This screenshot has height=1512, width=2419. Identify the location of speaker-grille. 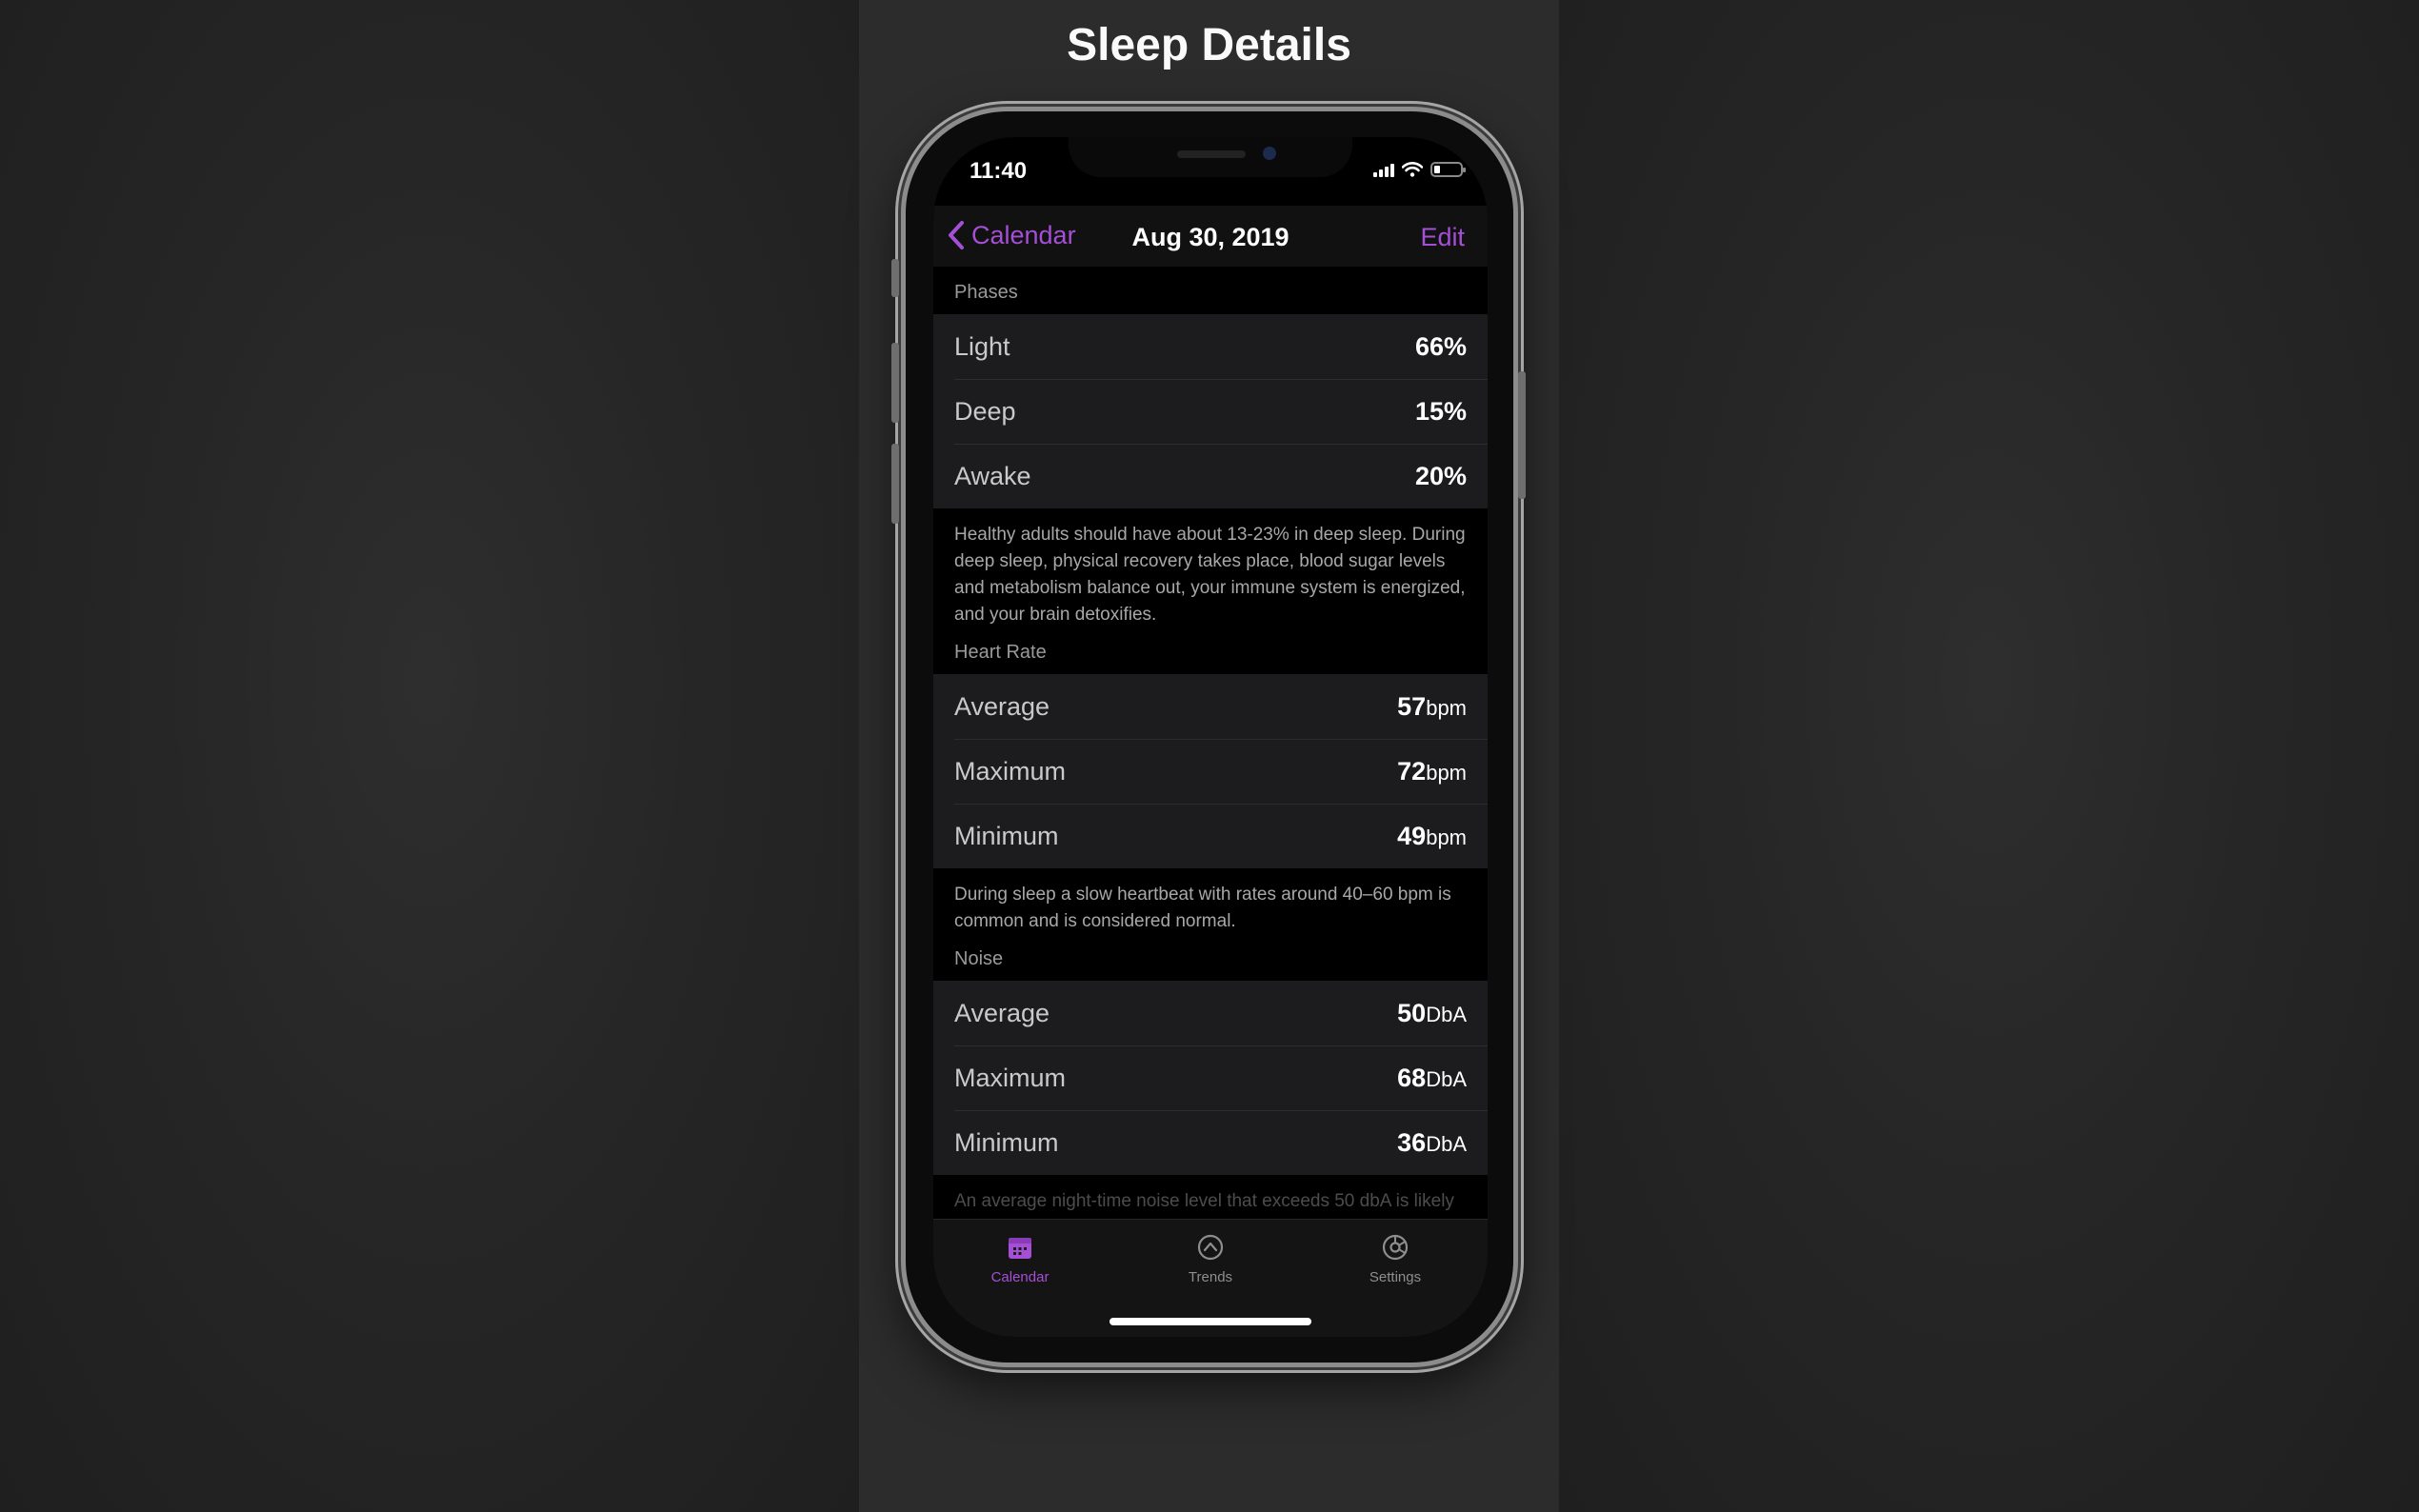
(1211, 154).